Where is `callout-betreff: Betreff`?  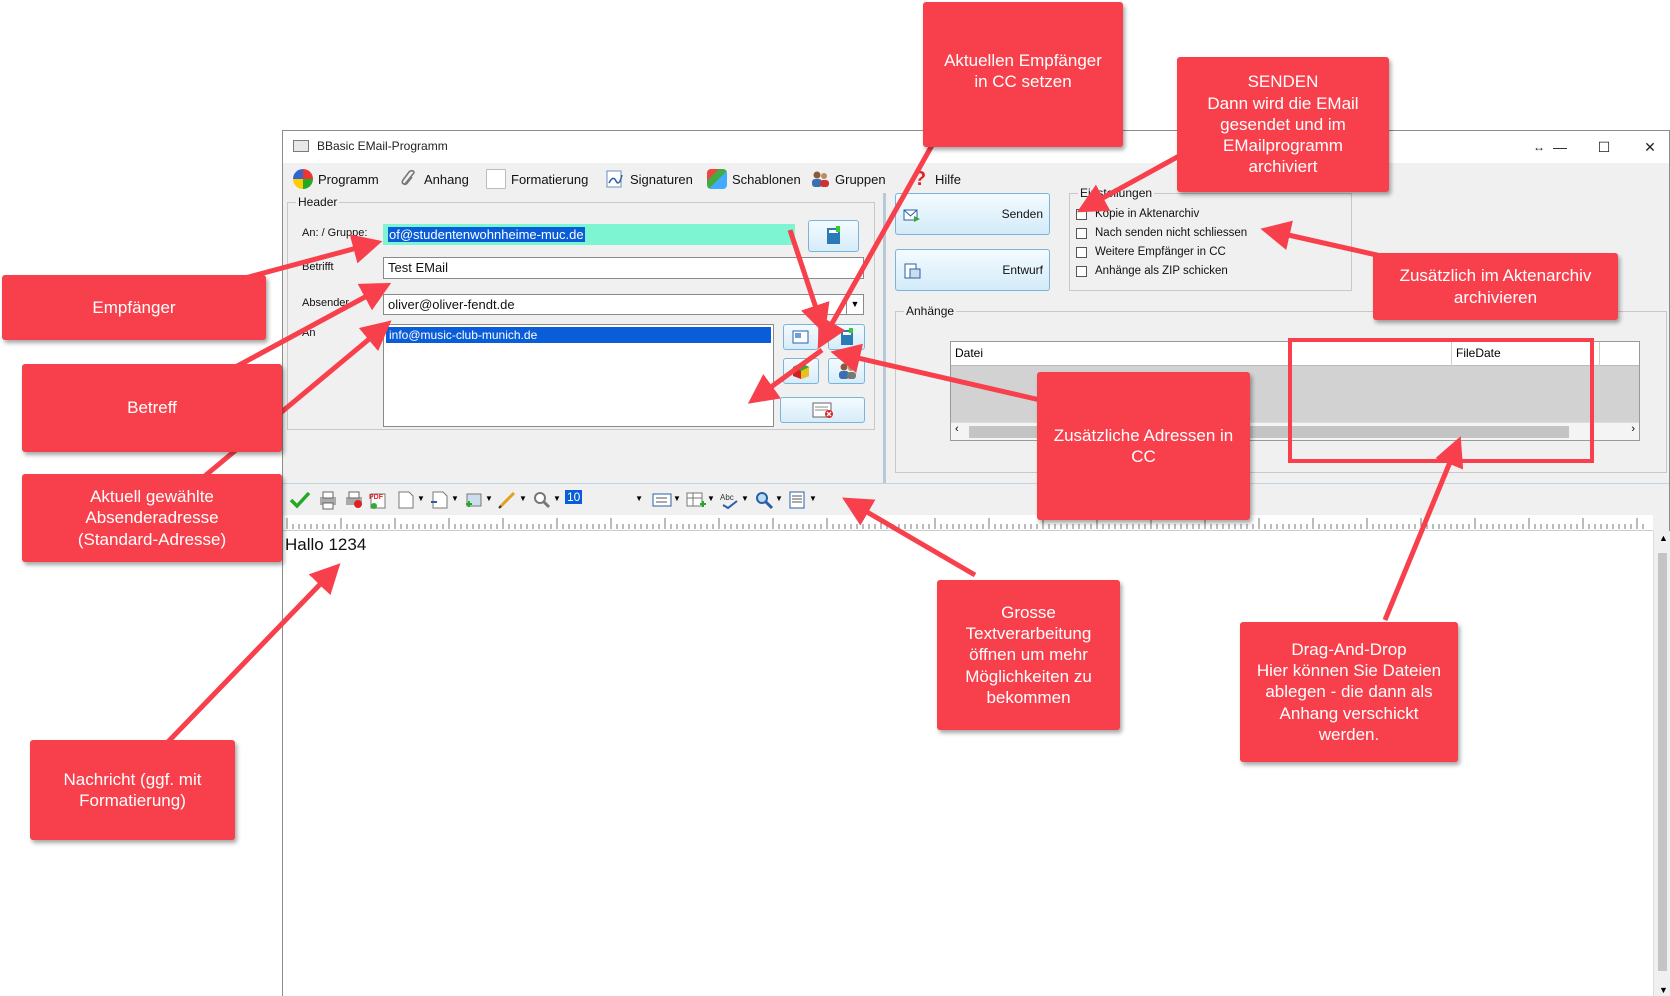
callout-betreff: Betreff is located at coordinates (152, 408).